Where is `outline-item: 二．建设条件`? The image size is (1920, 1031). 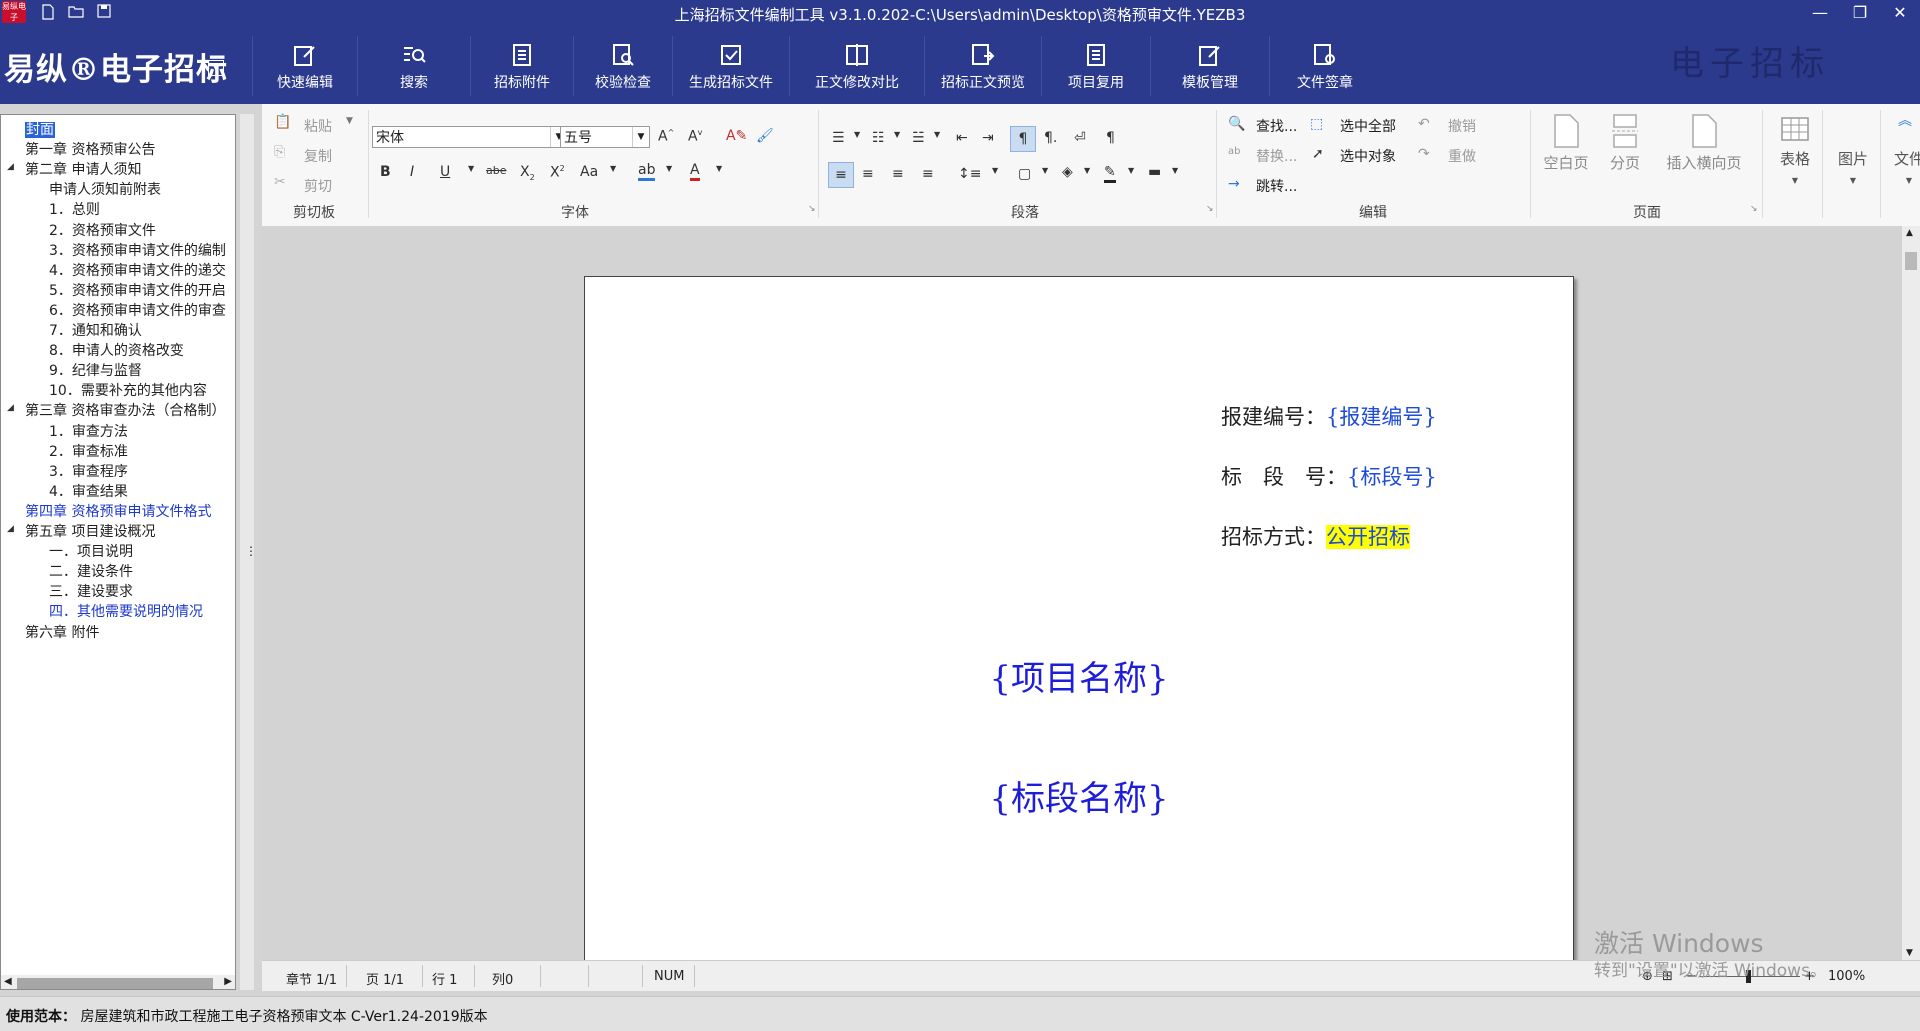 outline-item: 二．建设条件 is located at coordinates (91, 571).